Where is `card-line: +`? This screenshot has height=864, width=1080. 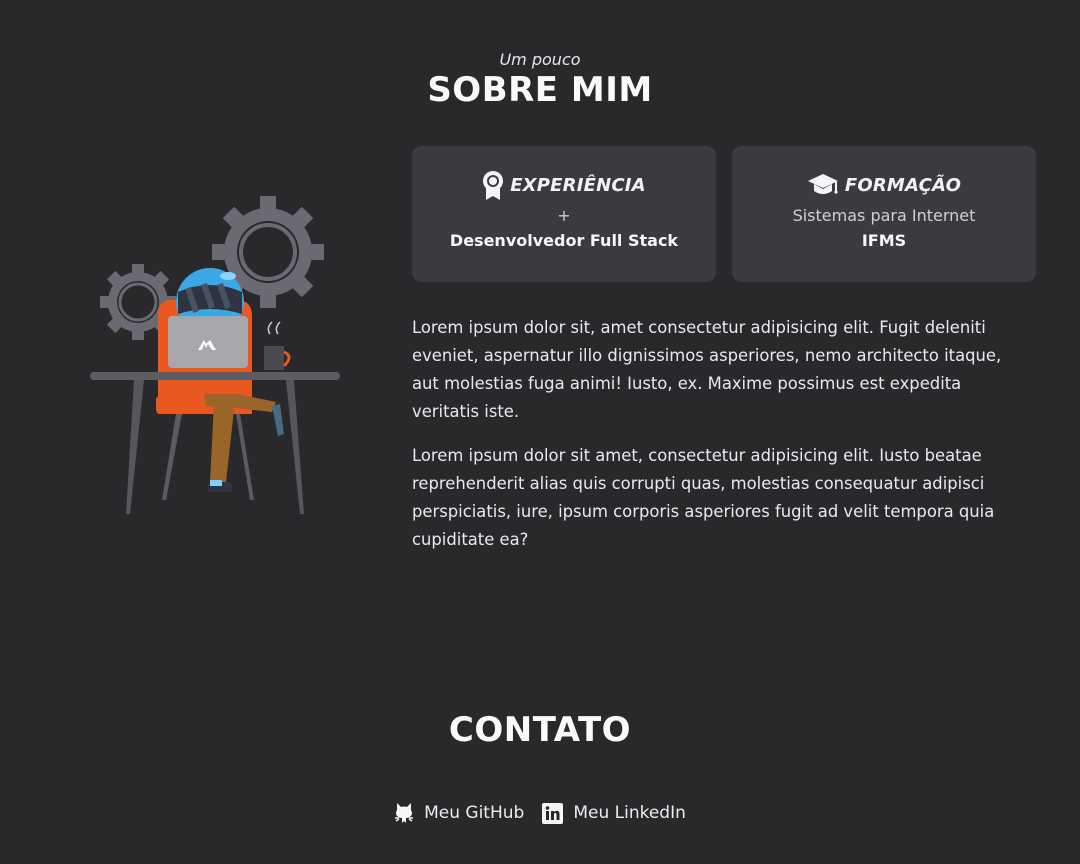
card-line: + is located at coordinates (564, 215).